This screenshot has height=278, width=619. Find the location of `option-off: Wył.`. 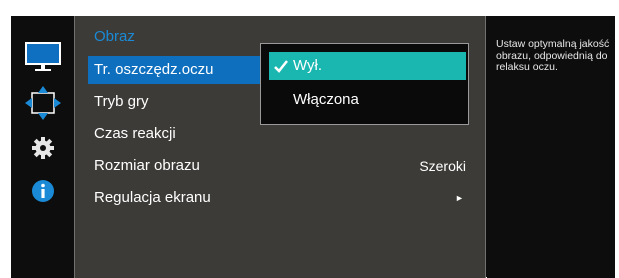

option-off: Wył. is located at coordinates (367, 66).